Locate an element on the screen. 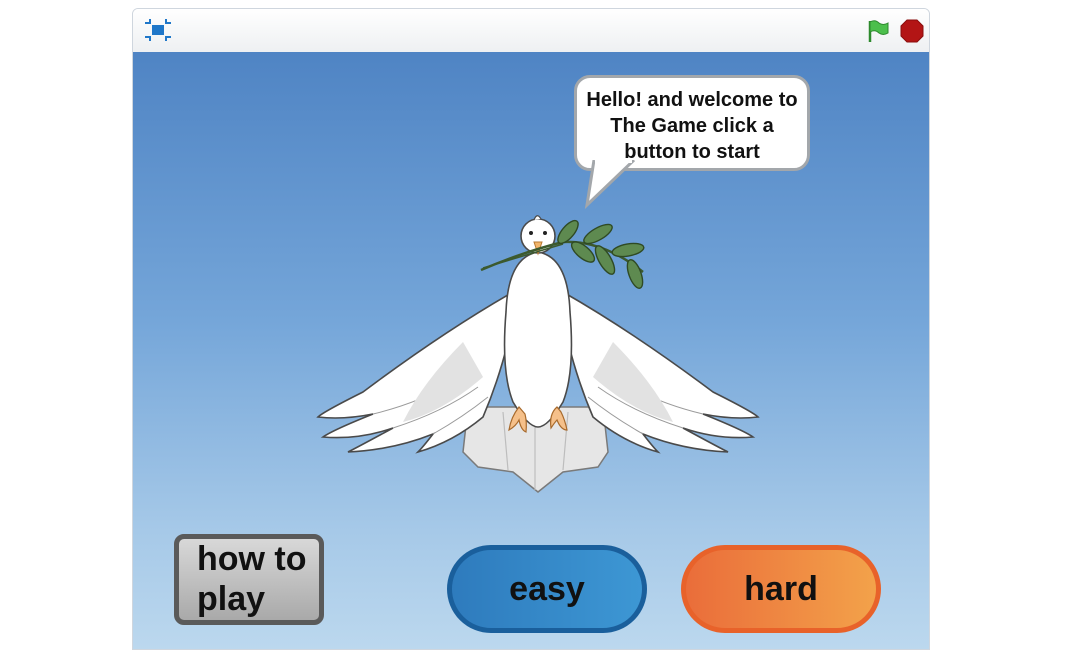 The image size is (1084, 658). speech-bubble-tail is located at coordinates (610, 185).